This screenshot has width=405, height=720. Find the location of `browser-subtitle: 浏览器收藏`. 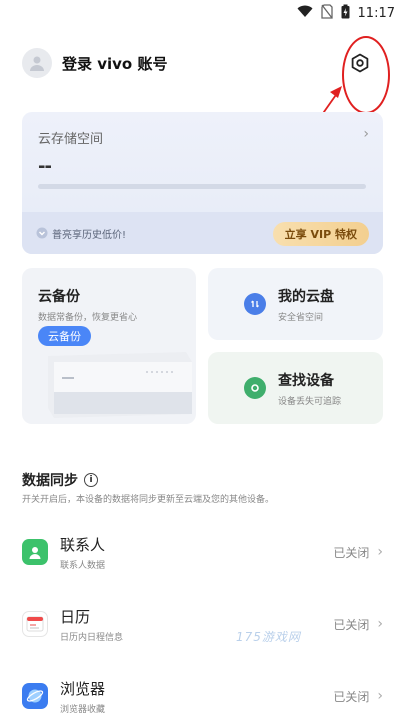

browser-subtitle: 浏览器收藏 is located at coordinates (83, 709).